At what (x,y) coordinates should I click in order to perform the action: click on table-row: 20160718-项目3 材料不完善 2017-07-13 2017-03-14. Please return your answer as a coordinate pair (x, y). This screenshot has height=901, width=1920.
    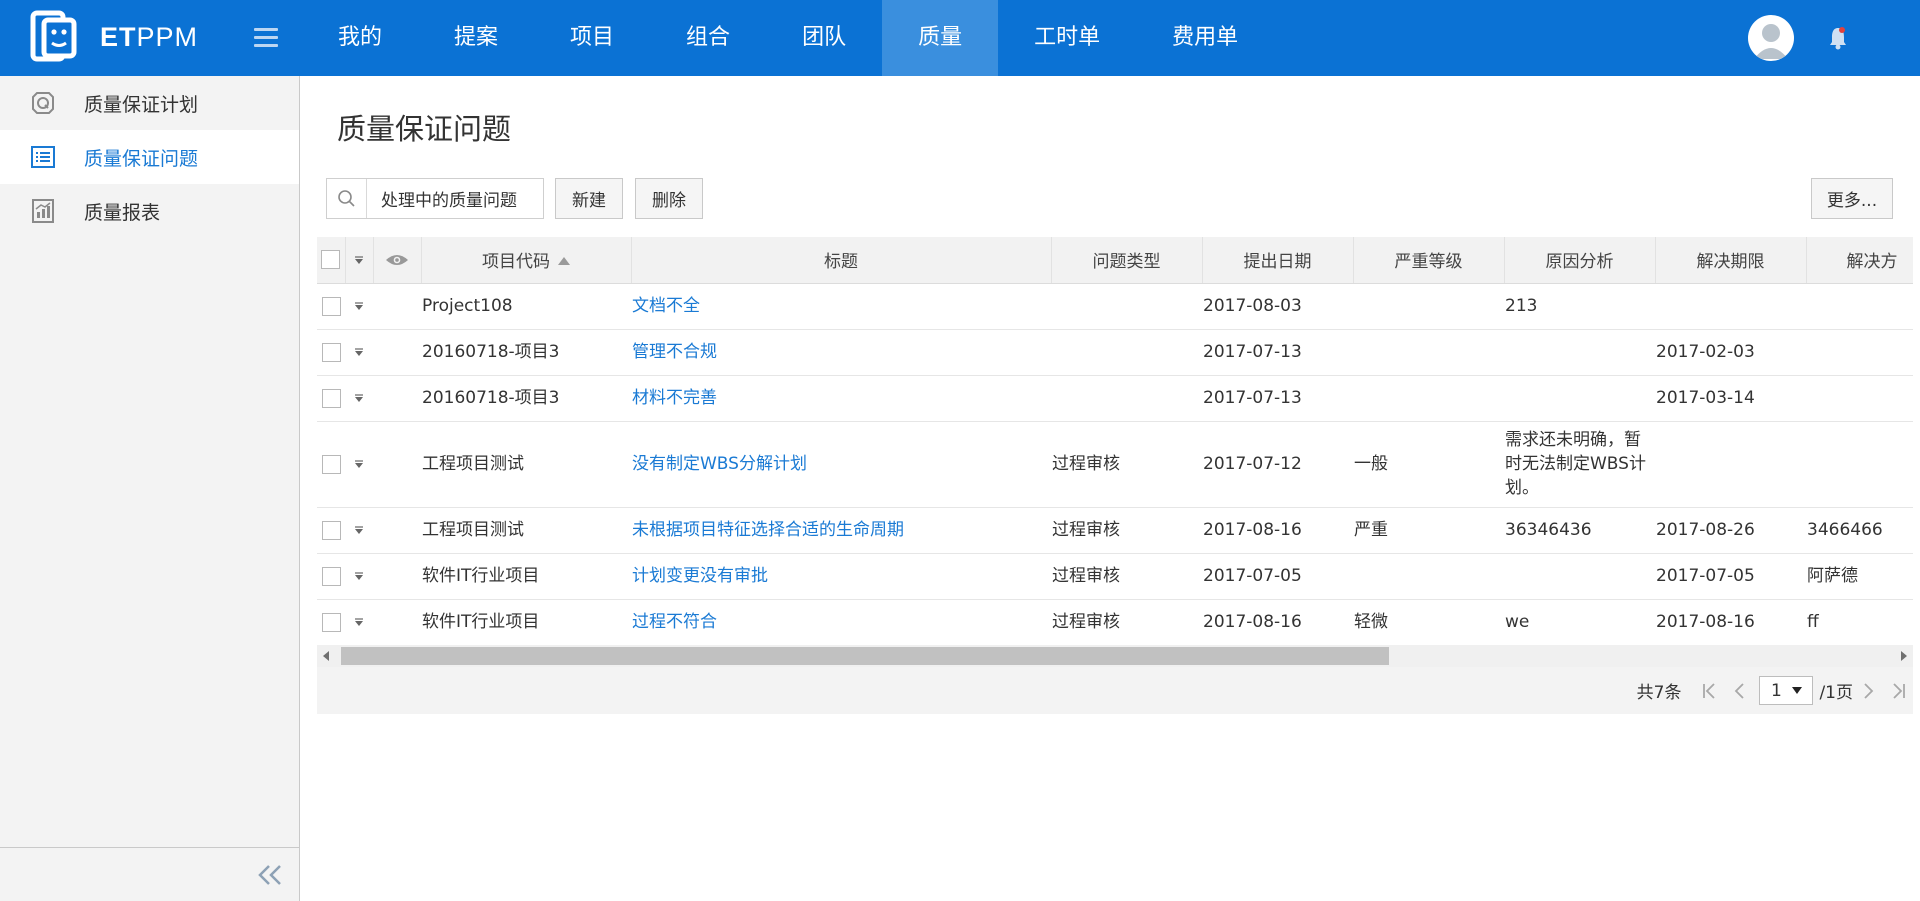
    Looking at the image, I should click on (1115, 398).